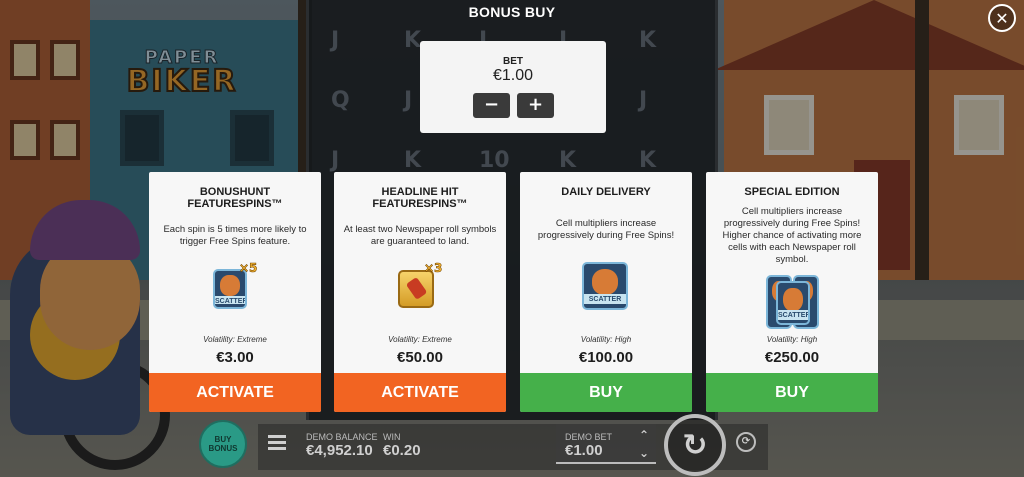 This screenshot has height=477, width=1024. I want to click on buy-bonus-button: BUY BONUS, so click(223, 444).